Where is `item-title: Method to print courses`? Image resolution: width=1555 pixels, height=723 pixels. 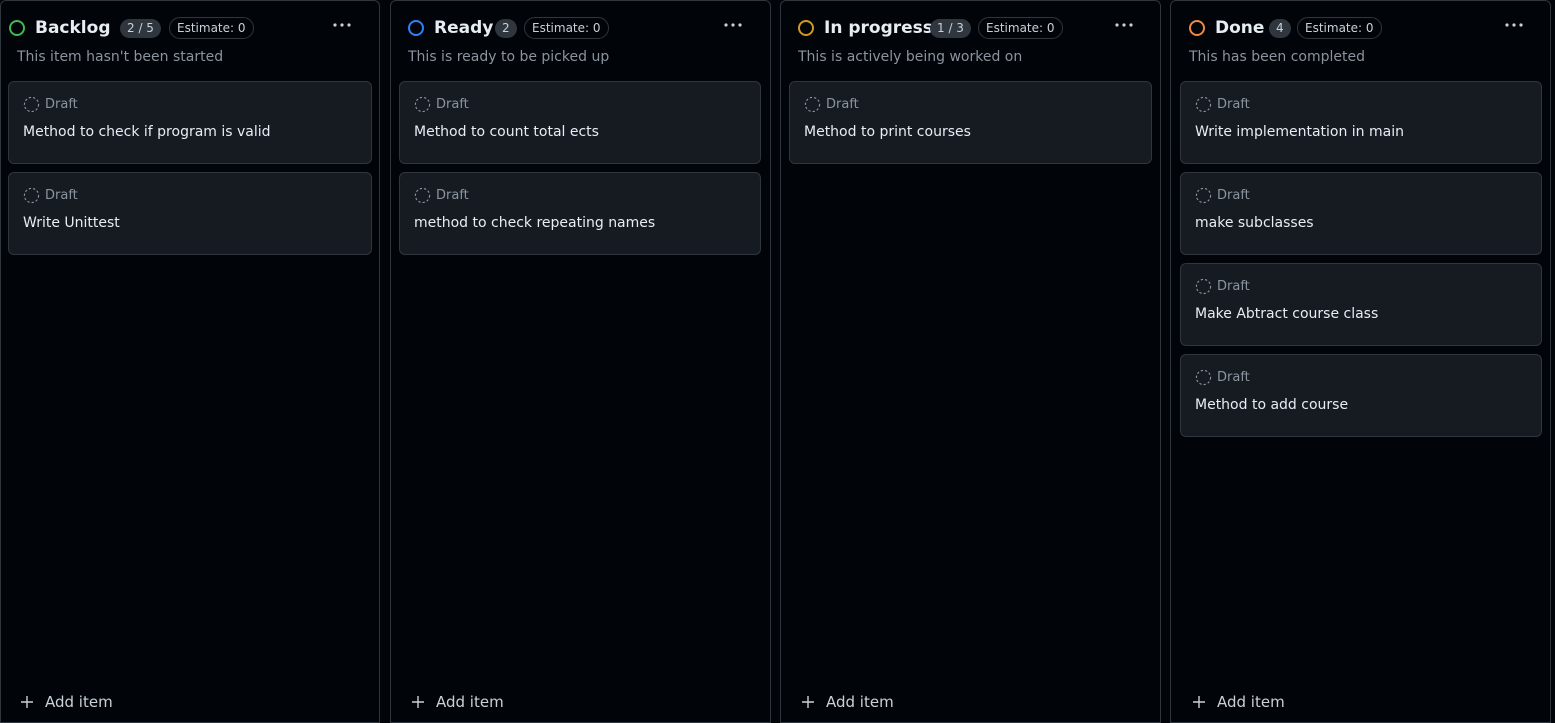 item-title: Method to print courses is located at coordinates (887, 132).